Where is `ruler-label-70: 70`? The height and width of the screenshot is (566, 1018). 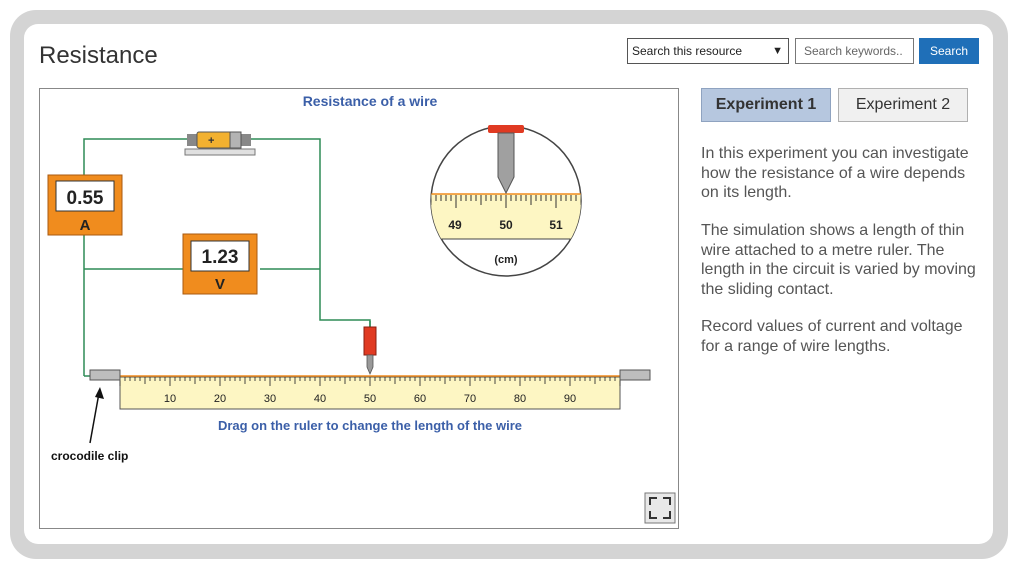
ruler-label-70: 70 is located at coordinates (470, 399).